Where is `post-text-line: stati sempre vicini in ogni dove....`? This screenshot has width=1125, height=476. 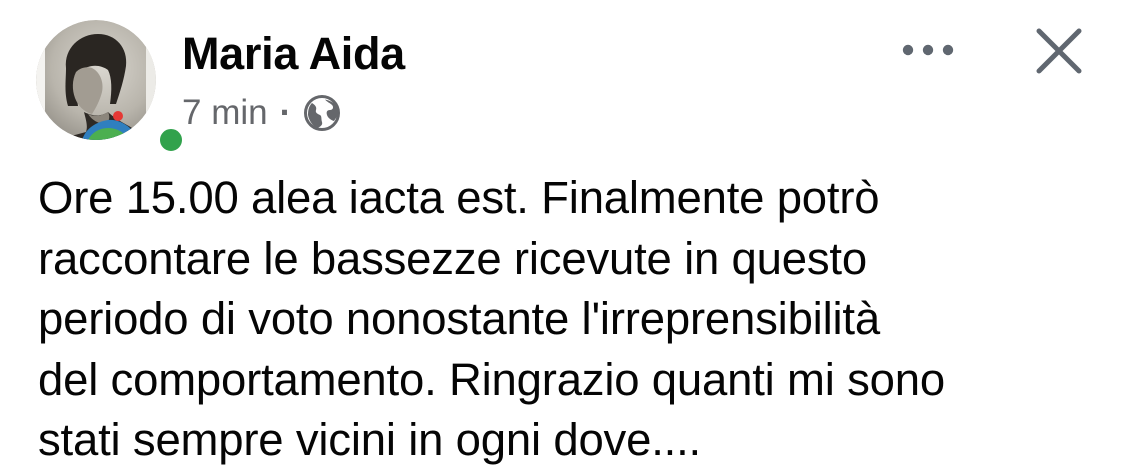 post-text-line: stati sempre vicini in ogni dove.... is located at coordinates (369, 439).